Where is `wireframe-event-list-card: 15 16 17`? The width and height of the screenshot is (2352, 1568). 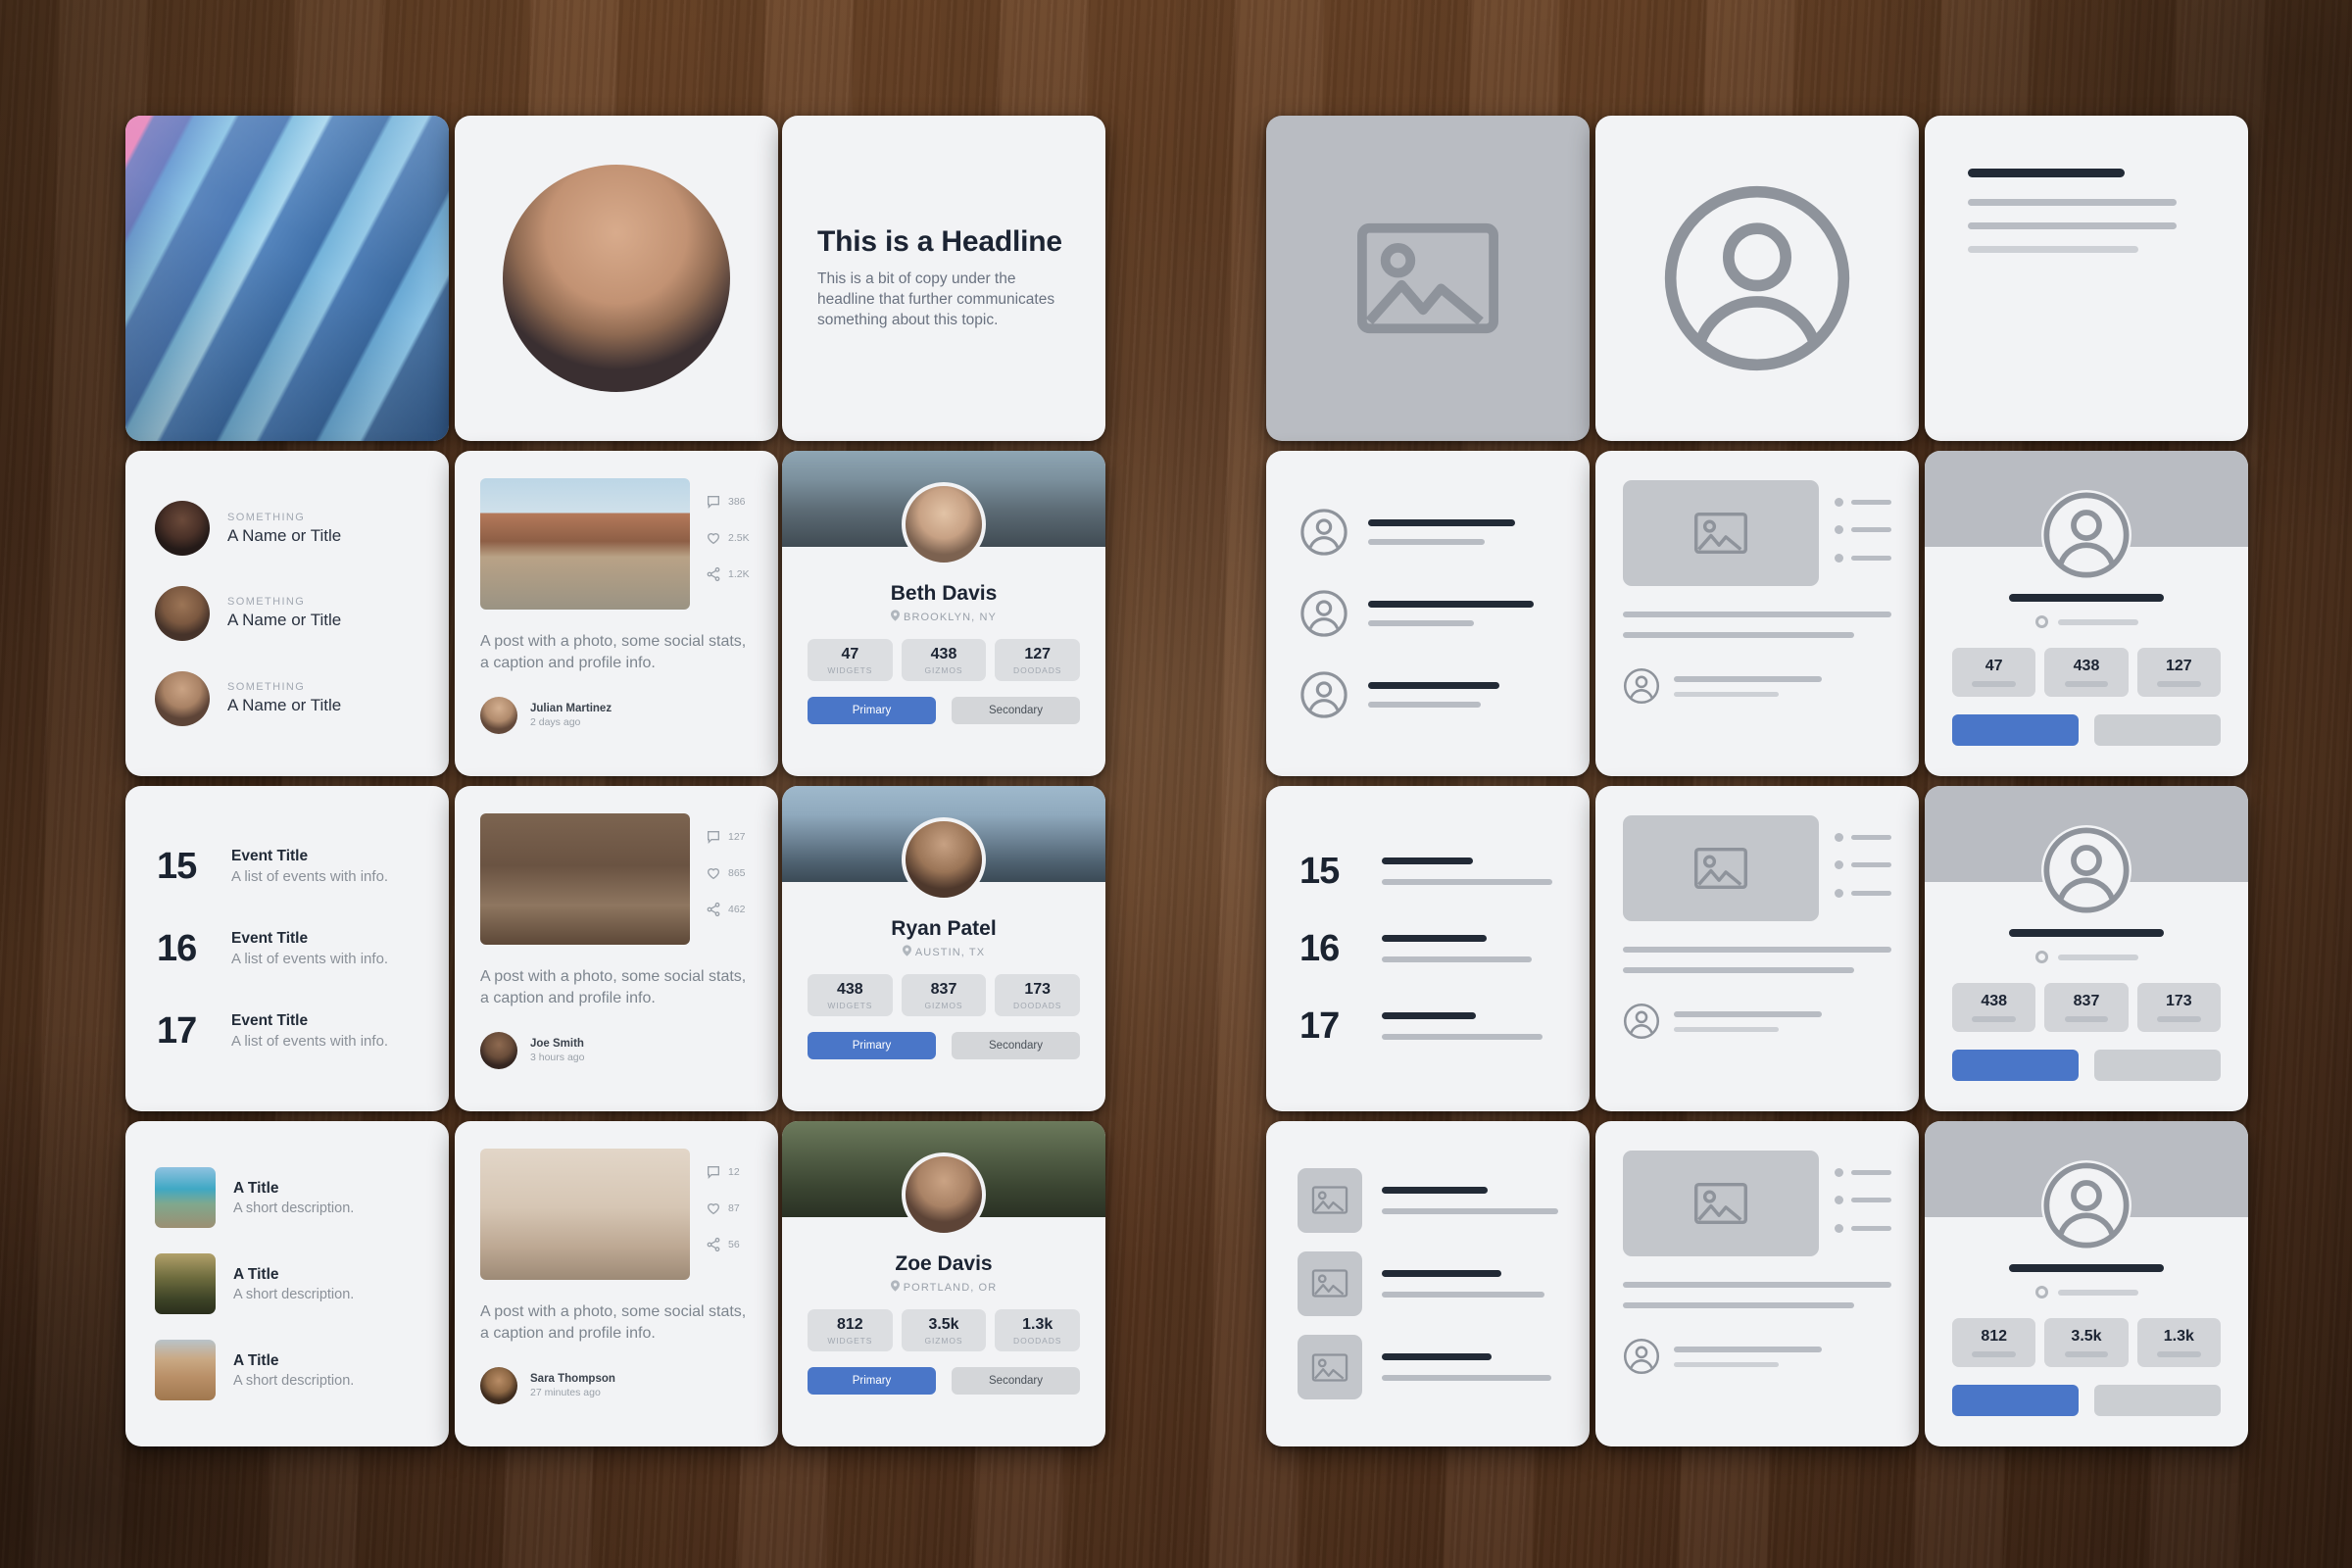
wireframe-event-list-card: 15 16 17 is located at coordinates (1428, 948).